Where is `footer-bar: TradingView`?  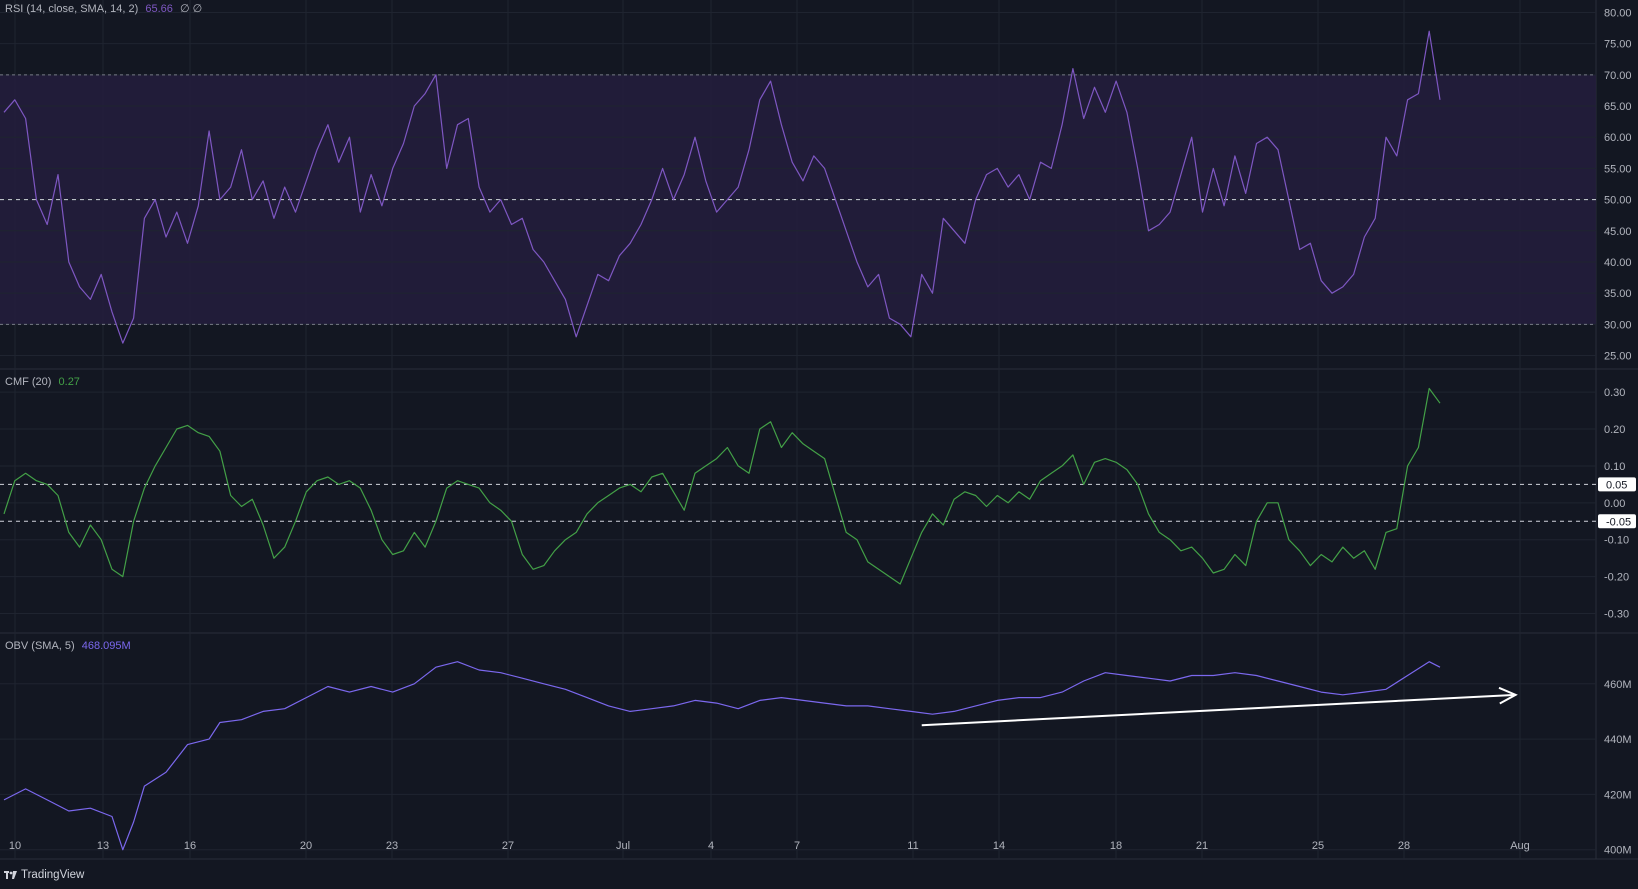 footer-bar: TradingView is located at coordinates (819, 875).